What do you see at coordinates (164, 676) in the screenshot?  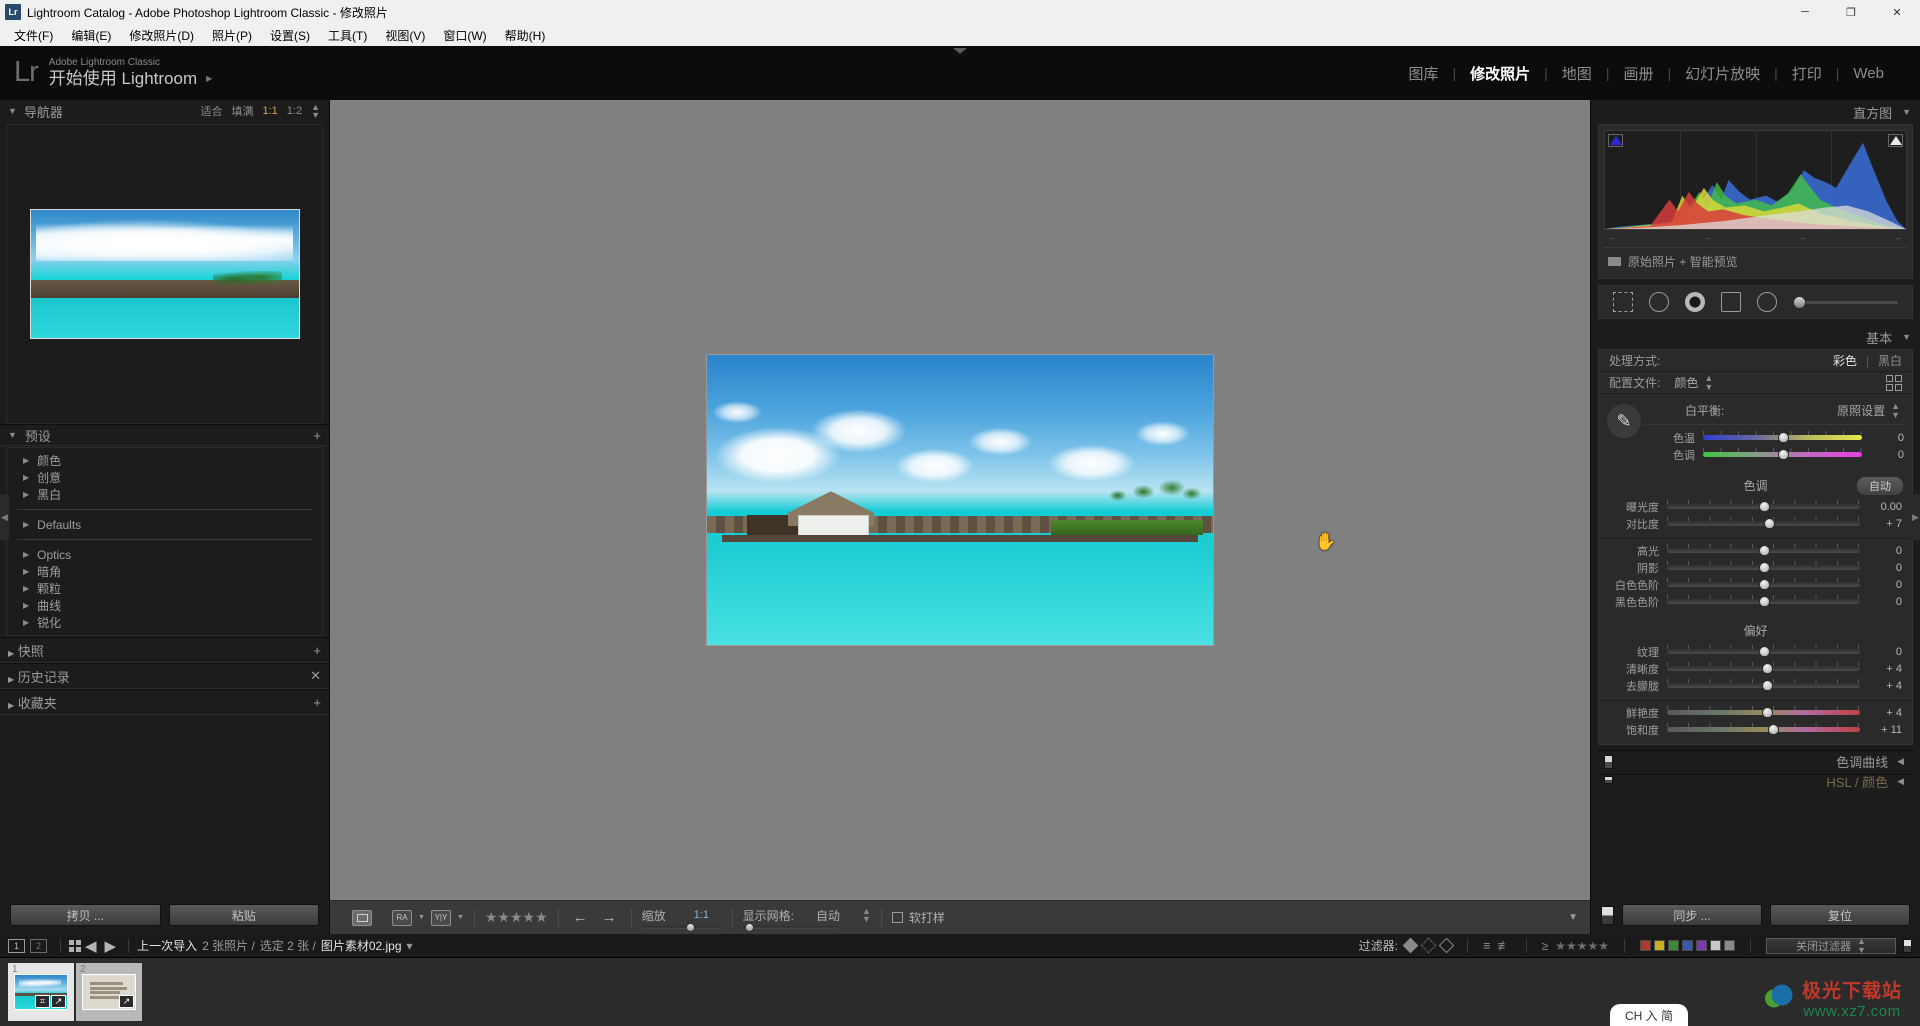 I see `history-section: ▶ 历史记录 ✕` at bounding box center [164, 676].